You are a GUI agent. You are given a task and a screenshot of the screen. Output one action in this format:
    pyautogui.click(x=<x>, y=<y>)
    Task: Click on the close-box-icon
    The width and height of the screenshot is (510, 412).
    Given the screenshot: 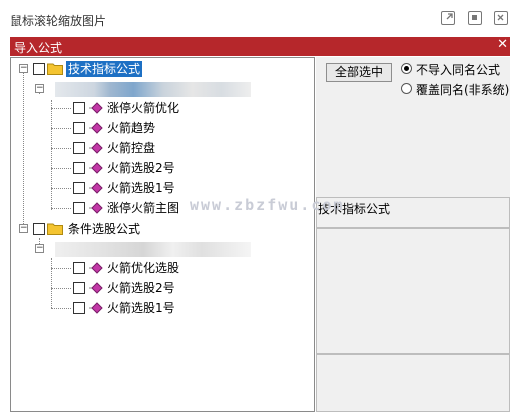 What is the action you would take?
    pyautogui.click(x=501, y=18)
    